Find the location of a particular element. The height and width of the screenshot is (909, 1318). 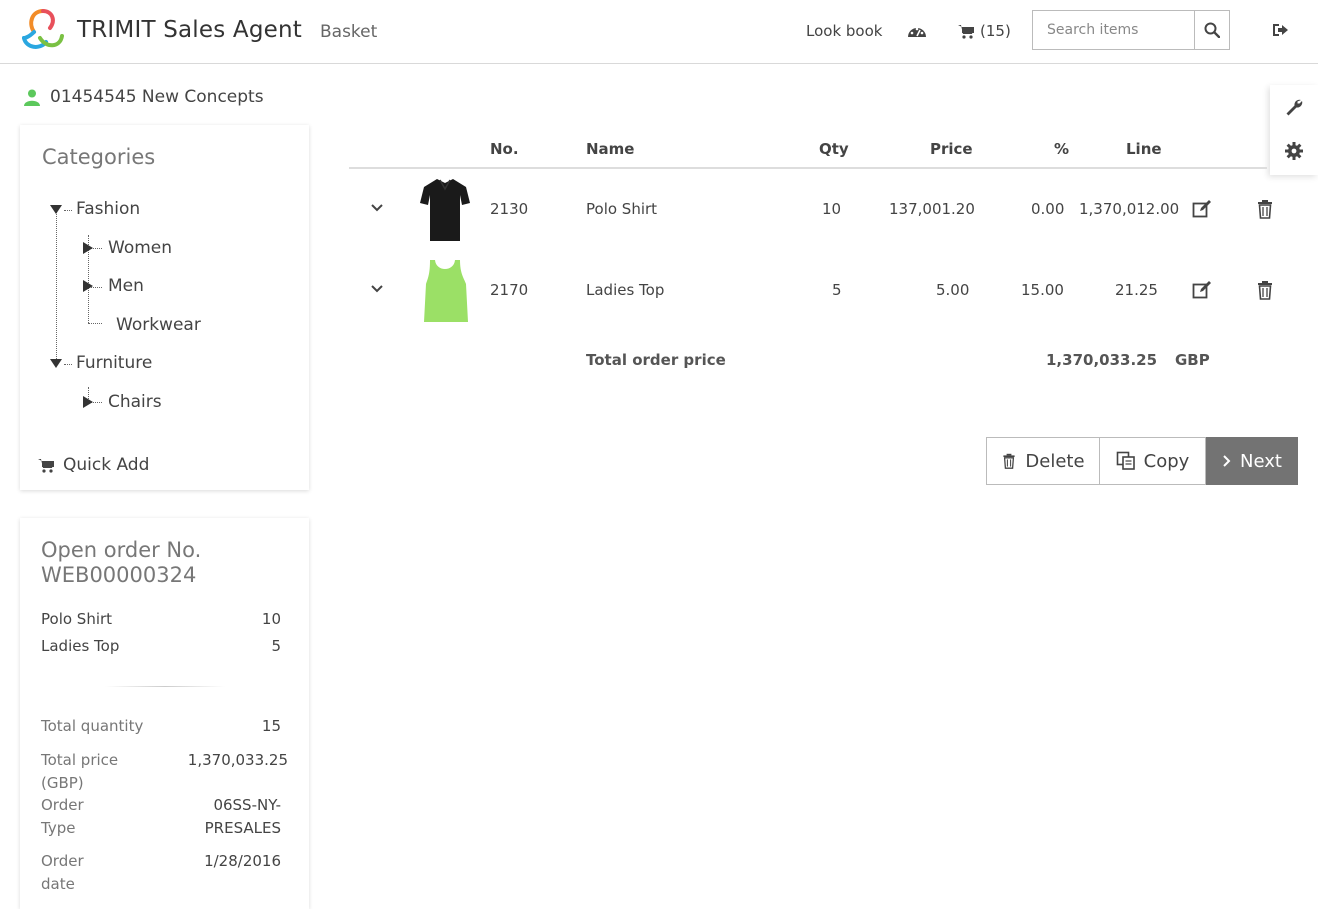

item-name: Polo Shirt is located at coordinates (77, 619).